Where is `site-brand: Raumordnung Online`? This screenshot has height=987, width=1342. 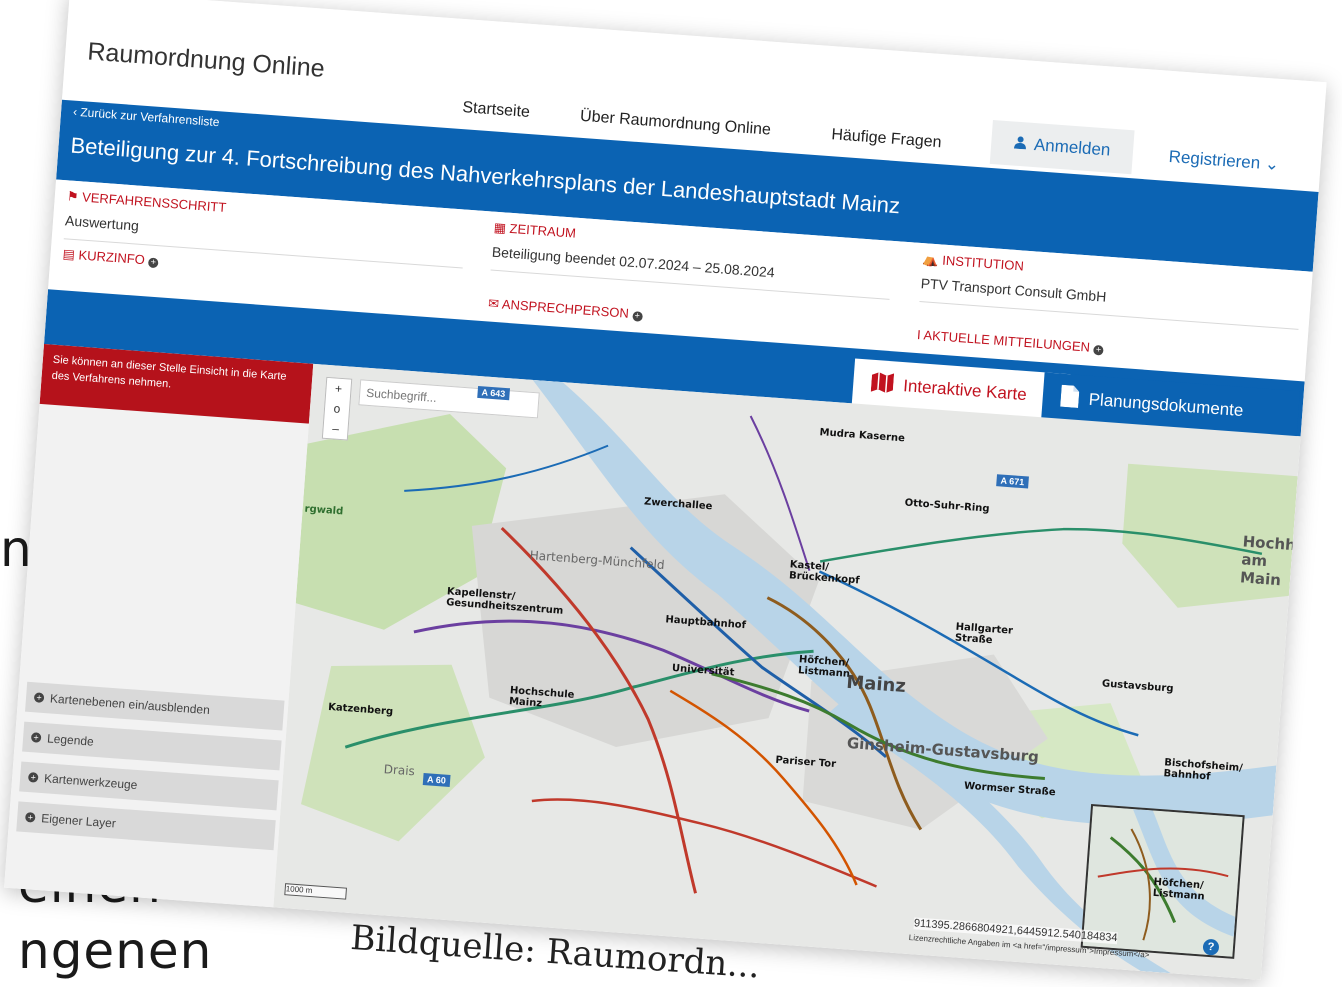
site-brand: Raumordnung Online is located at coordinates (206, 60).